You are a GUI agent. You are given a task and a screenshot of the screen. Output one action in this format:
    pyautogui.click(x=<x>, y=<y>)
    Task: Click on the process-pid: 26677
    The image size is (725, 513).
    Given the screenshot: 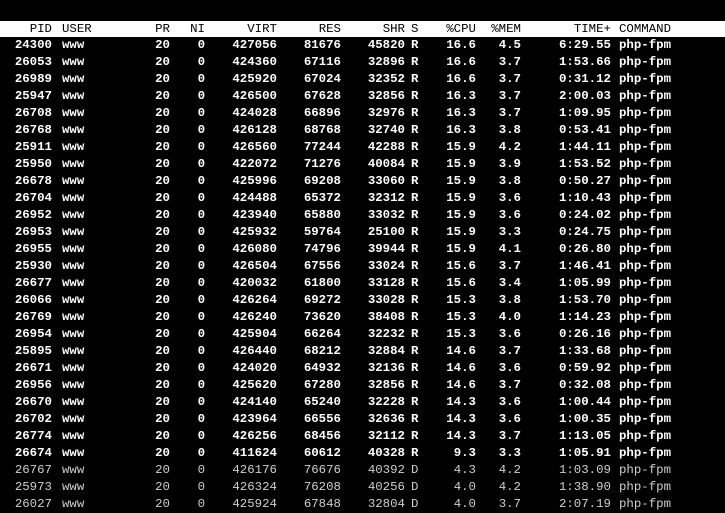 What is the action you would take?
    pyautogui.click(x=33, y=283)
    